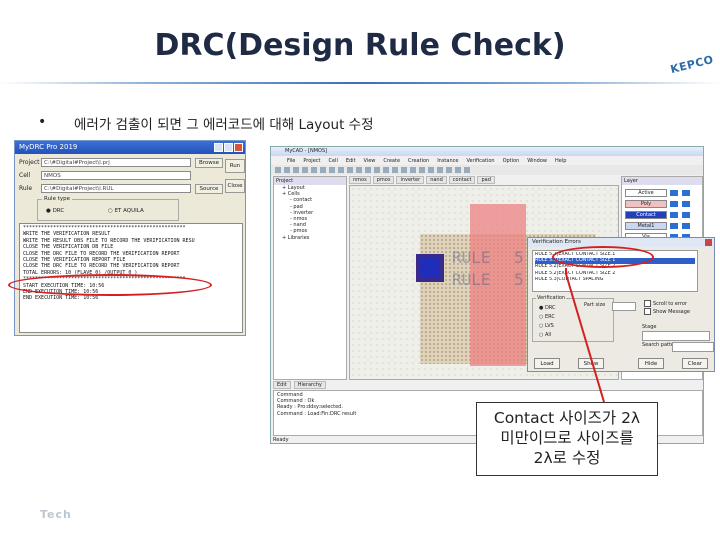  What do you see at coordinates (591, 363) in the screenshot?
I see `show-button: Show` at bounding box center [591, 363].